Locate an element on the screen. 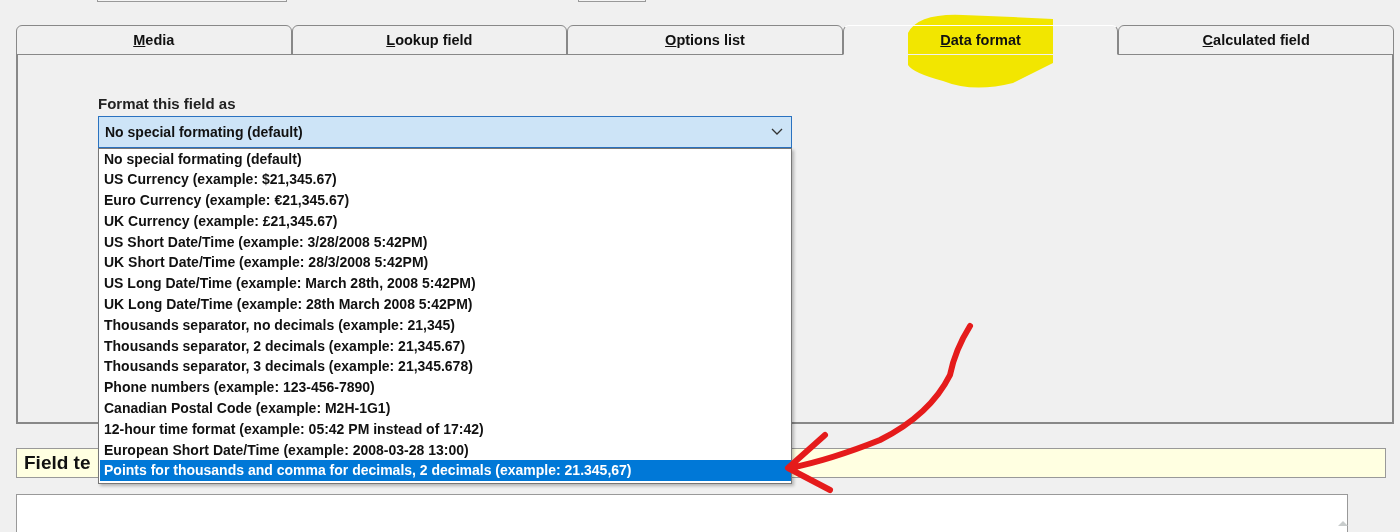 The width and height of the screenshot is (1400, 532). dropdown-option: UK Short Date/Time (example: 28/3/2008 5:42PM) is located at coordinates (445, 263).